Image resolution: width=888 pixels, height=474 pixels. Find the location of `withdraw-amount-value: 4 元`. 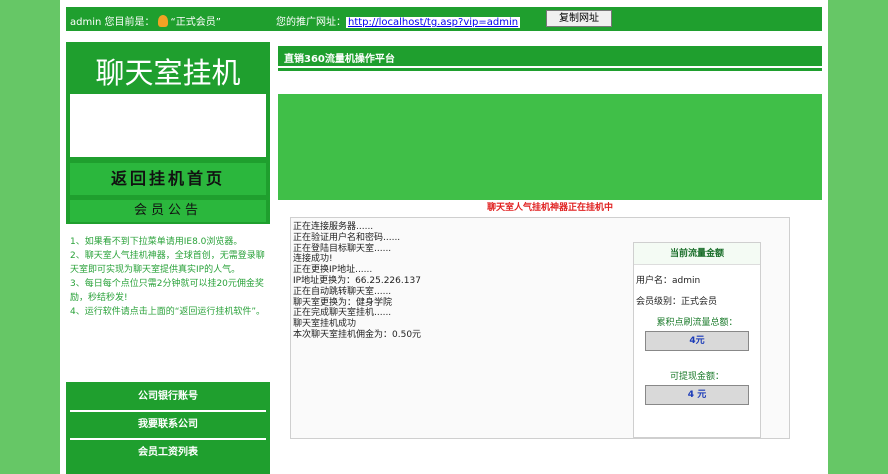

withdraw-amount-value: 4 元 is located at coordinates (697, 395).